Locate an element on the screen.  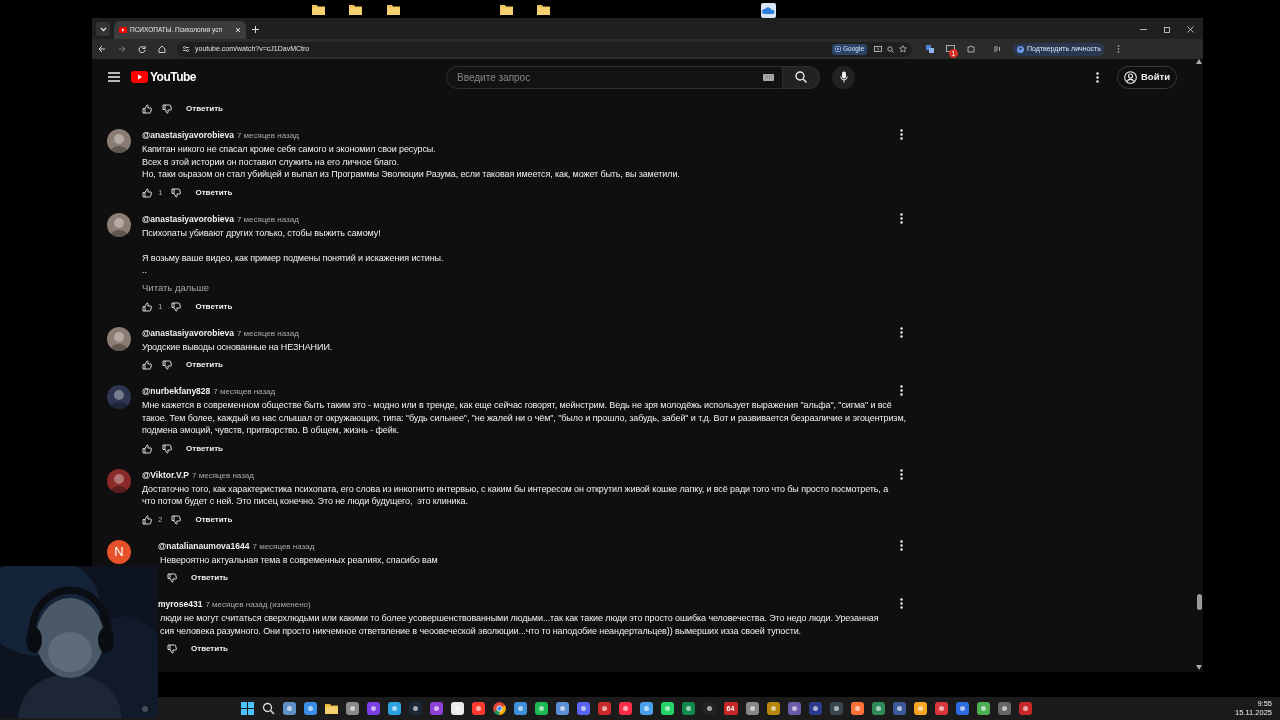
chrome-icon is located at coordinates (499, 708).